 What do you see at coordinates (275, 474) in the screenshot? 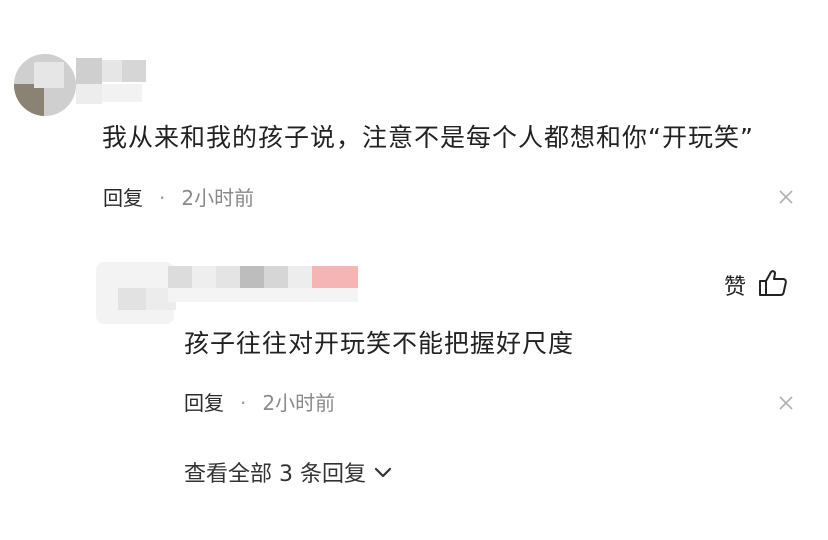
I see `view-all-replies-label: 查看全部 3 条回复` at bounding box center [275, 474].